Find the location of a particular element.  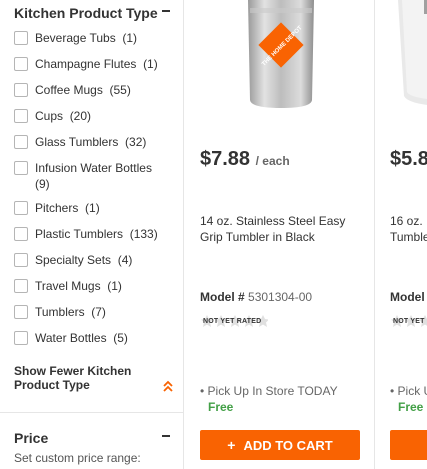

product-image is located at coordinates (412, 55).